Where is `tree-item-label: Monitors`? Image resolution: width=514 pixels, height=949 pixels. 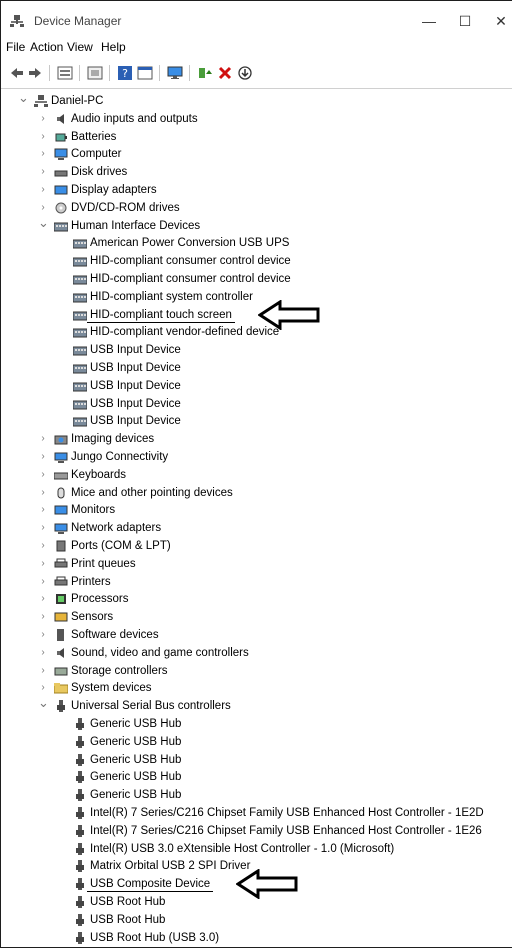 tree-item-label: Monitors is located at coordinates (93, 510).